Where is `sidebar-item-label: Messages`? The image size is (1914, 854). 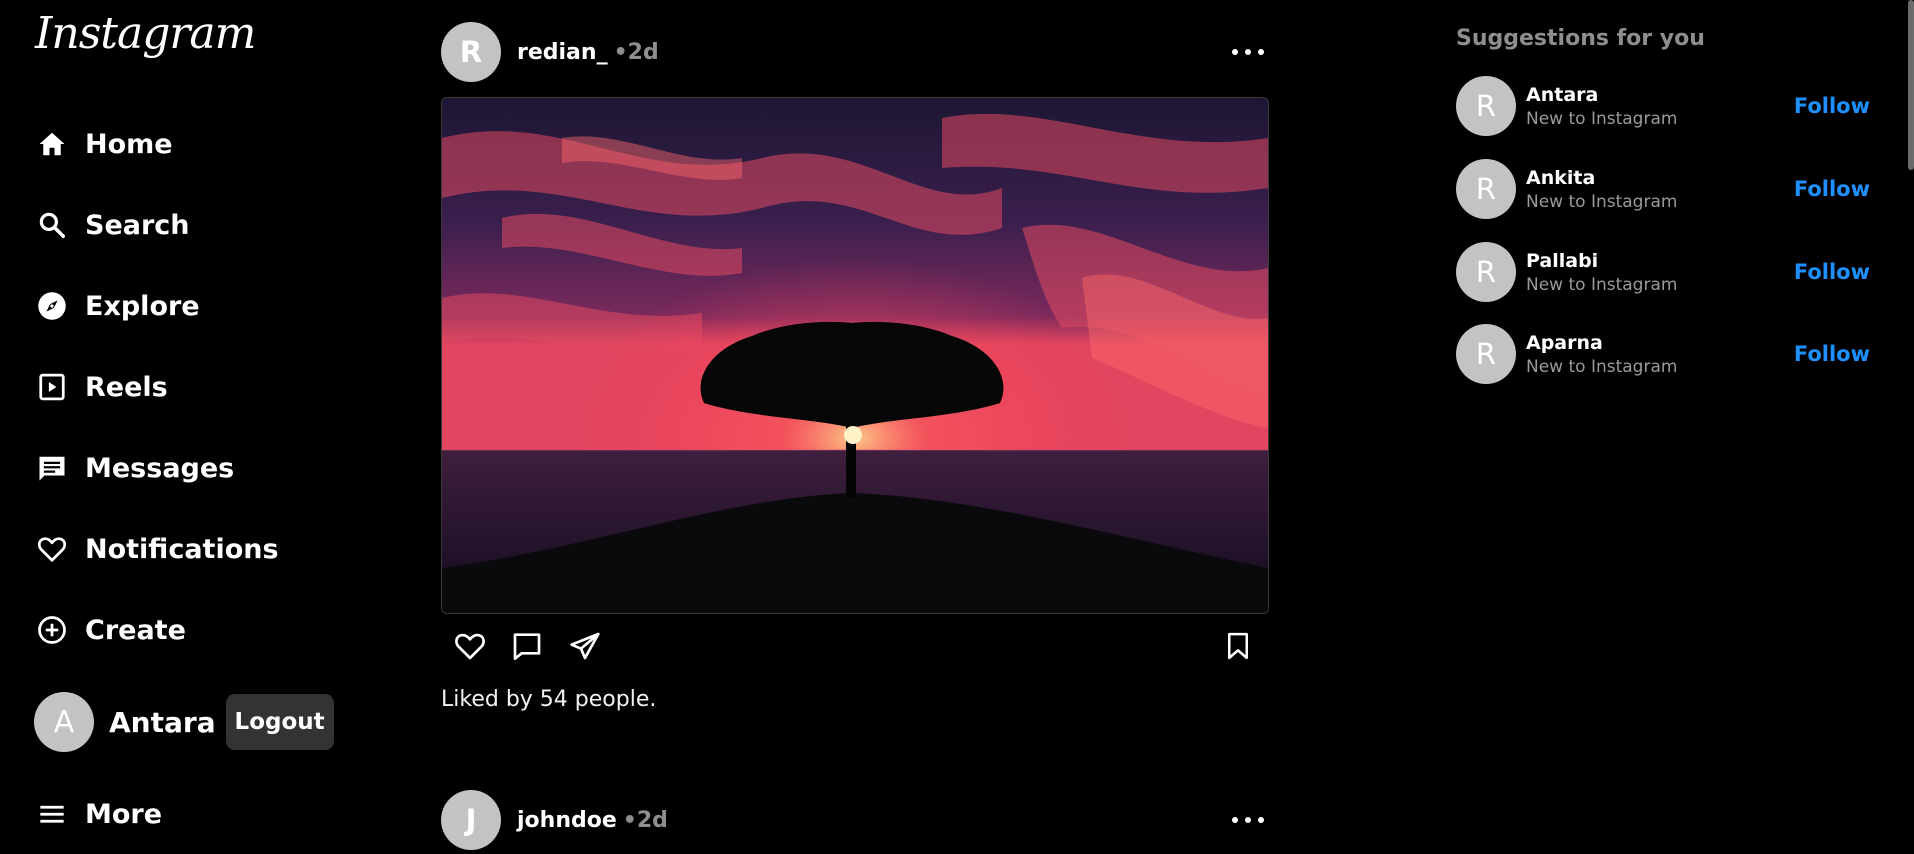 sidebar-item-label: Messages is located at coordinates (160, 468).